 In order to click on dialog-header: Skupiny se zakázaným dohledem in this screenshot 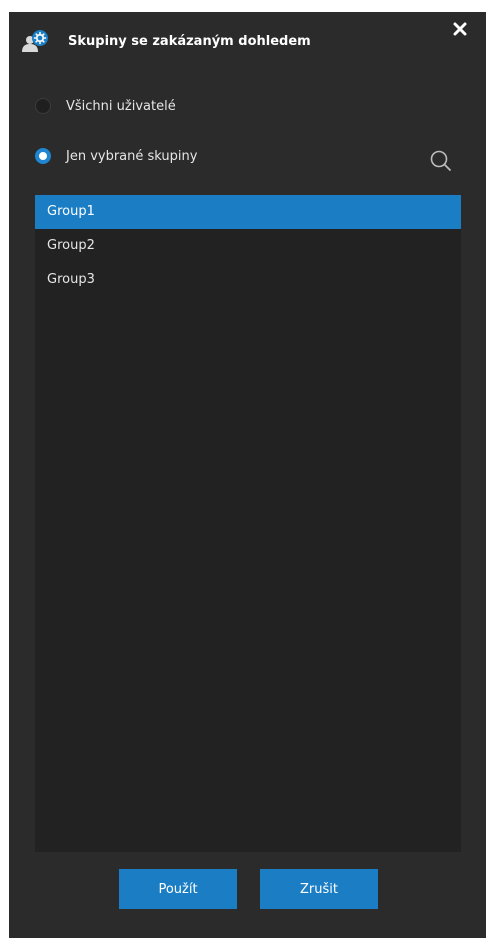, I will do `click(247, 43)`.